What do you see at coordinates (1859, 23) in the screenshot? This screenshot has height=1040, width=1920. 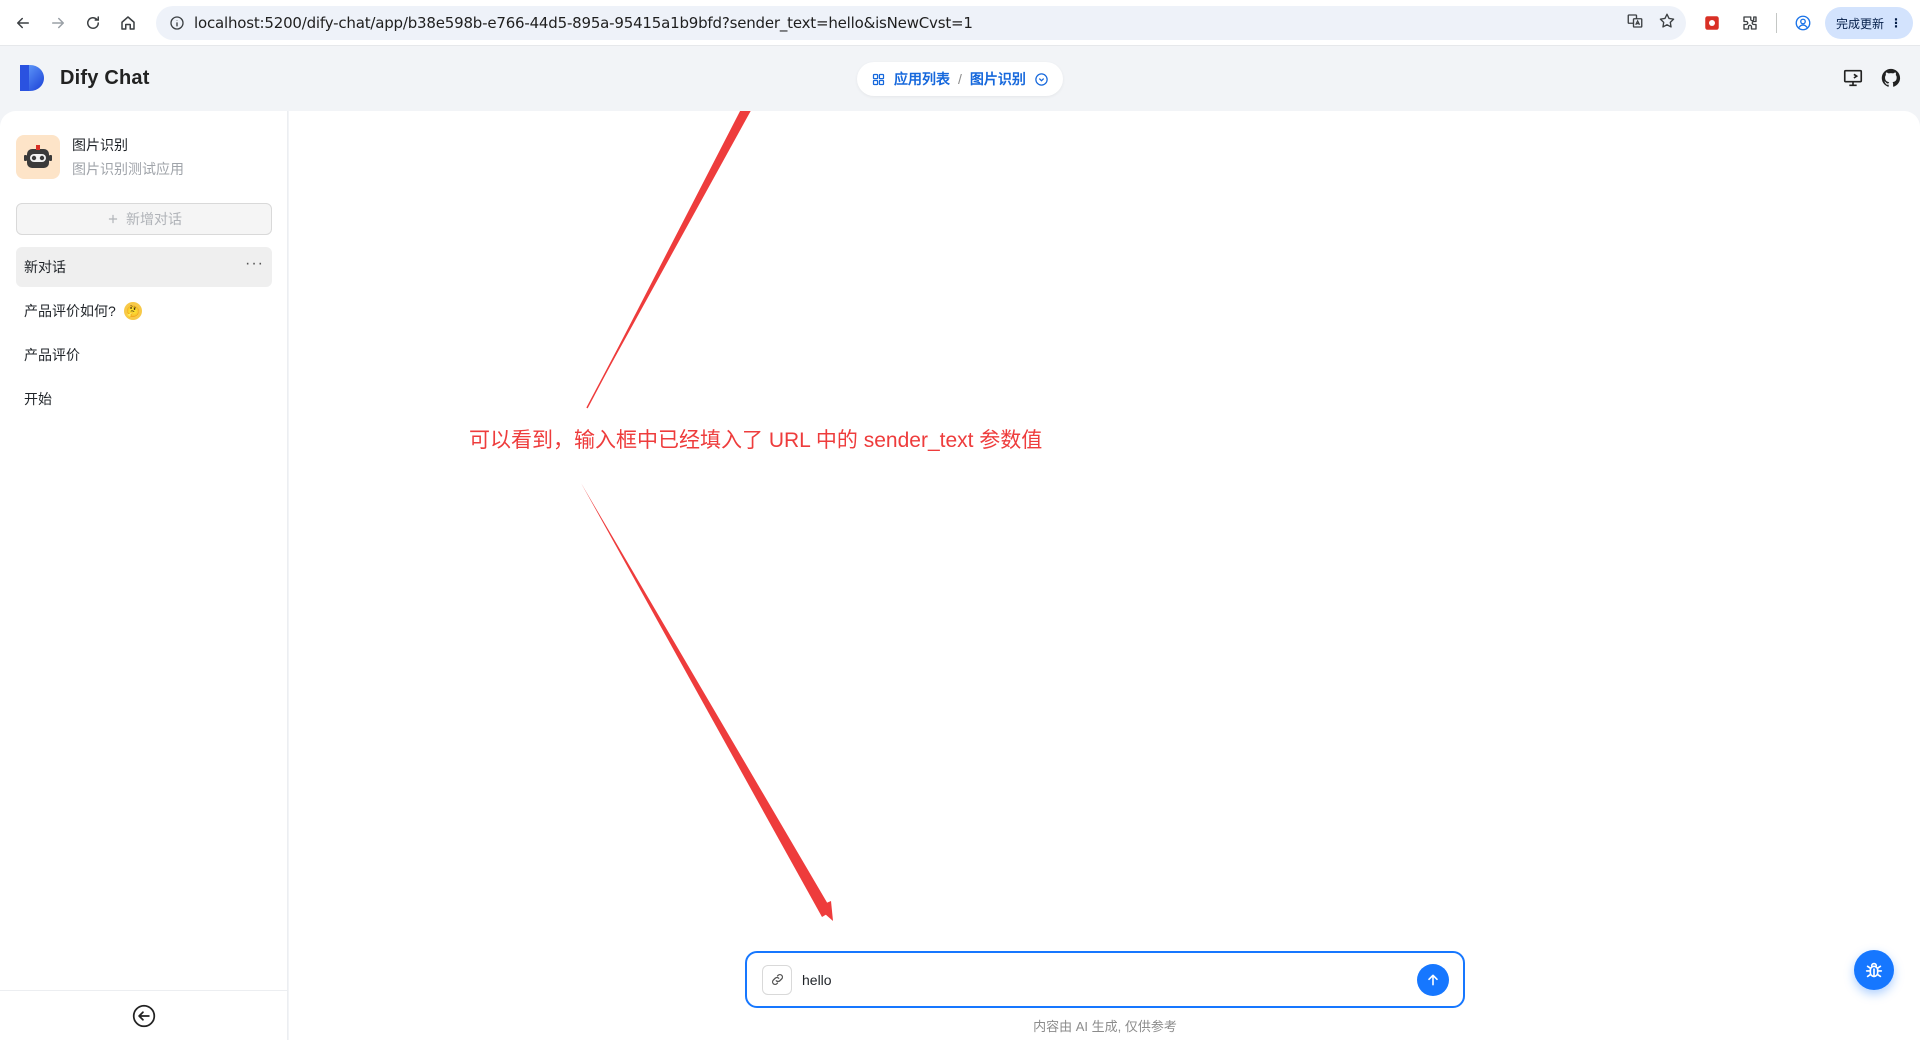 I see `update-label: 完成更新` at bounding box center [1859, 23].